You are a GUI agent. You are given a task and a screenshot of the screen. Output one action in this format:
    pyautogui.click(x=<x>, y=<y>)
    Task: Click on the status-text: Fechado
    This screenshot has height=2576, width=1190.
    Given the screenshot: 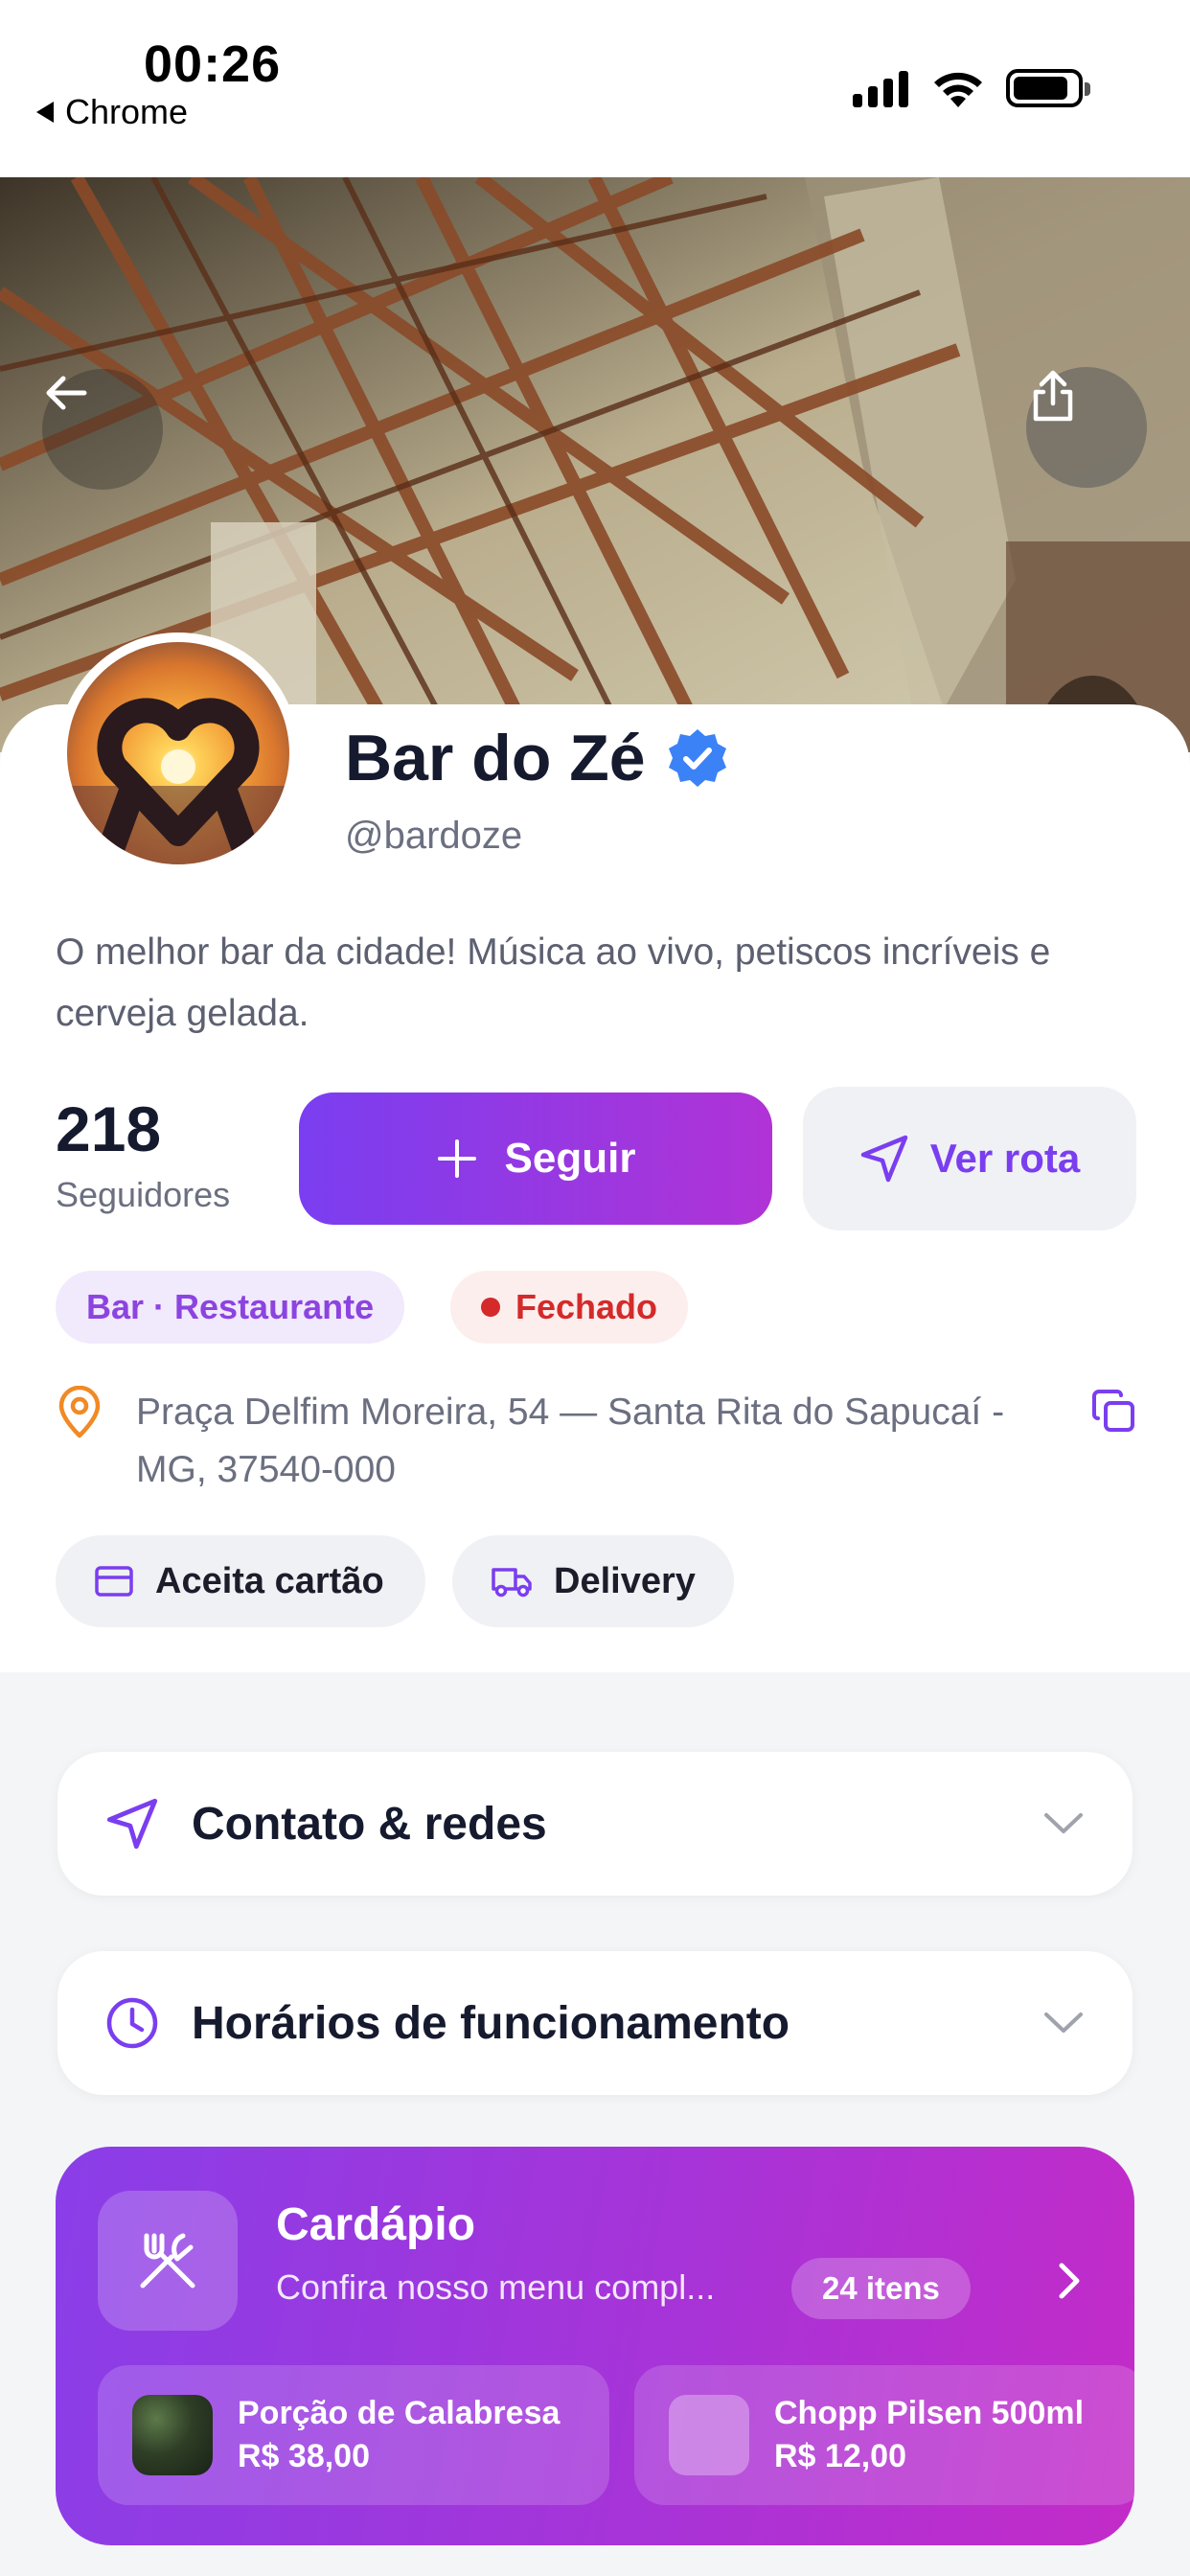 What is the action you would take?
    pyautogui.click(x=587, y=1306)
    